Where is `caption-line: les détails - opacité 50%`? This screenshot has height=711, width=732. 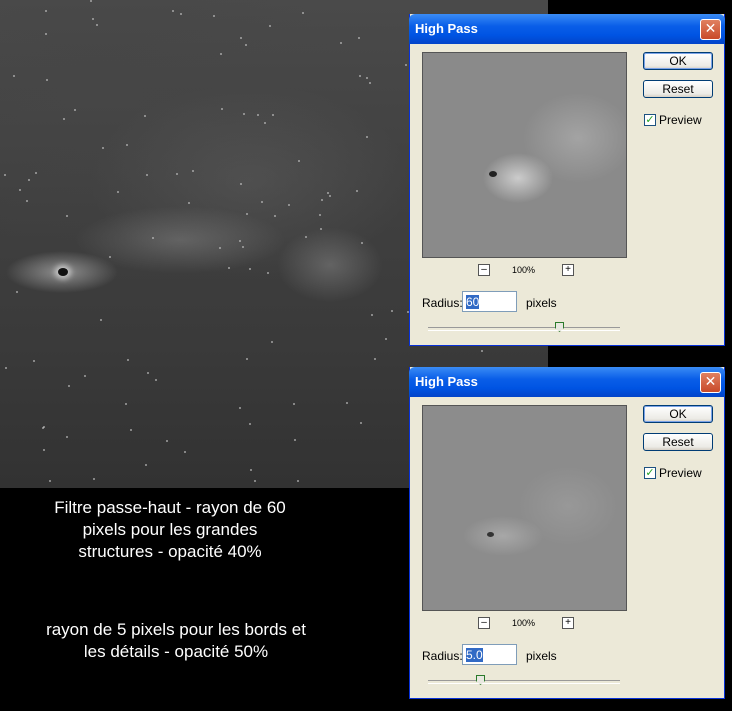 caption-line: les détails - opacité 50% is located at coordinates (176, 651).